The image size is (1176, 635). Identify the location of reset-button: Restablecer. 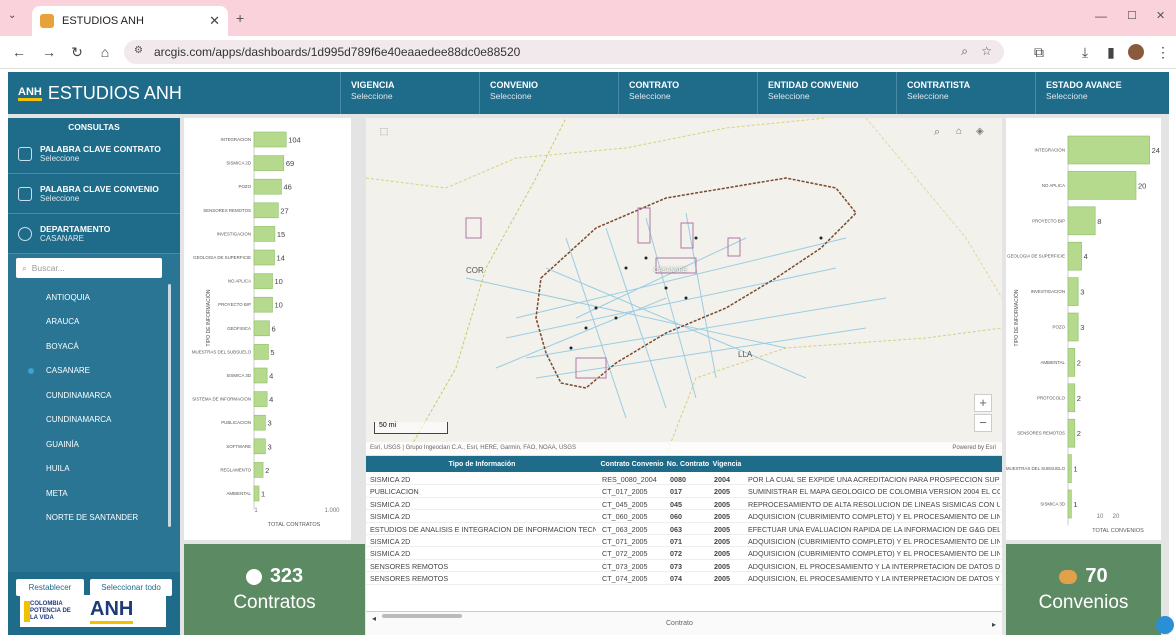
(50, 587).